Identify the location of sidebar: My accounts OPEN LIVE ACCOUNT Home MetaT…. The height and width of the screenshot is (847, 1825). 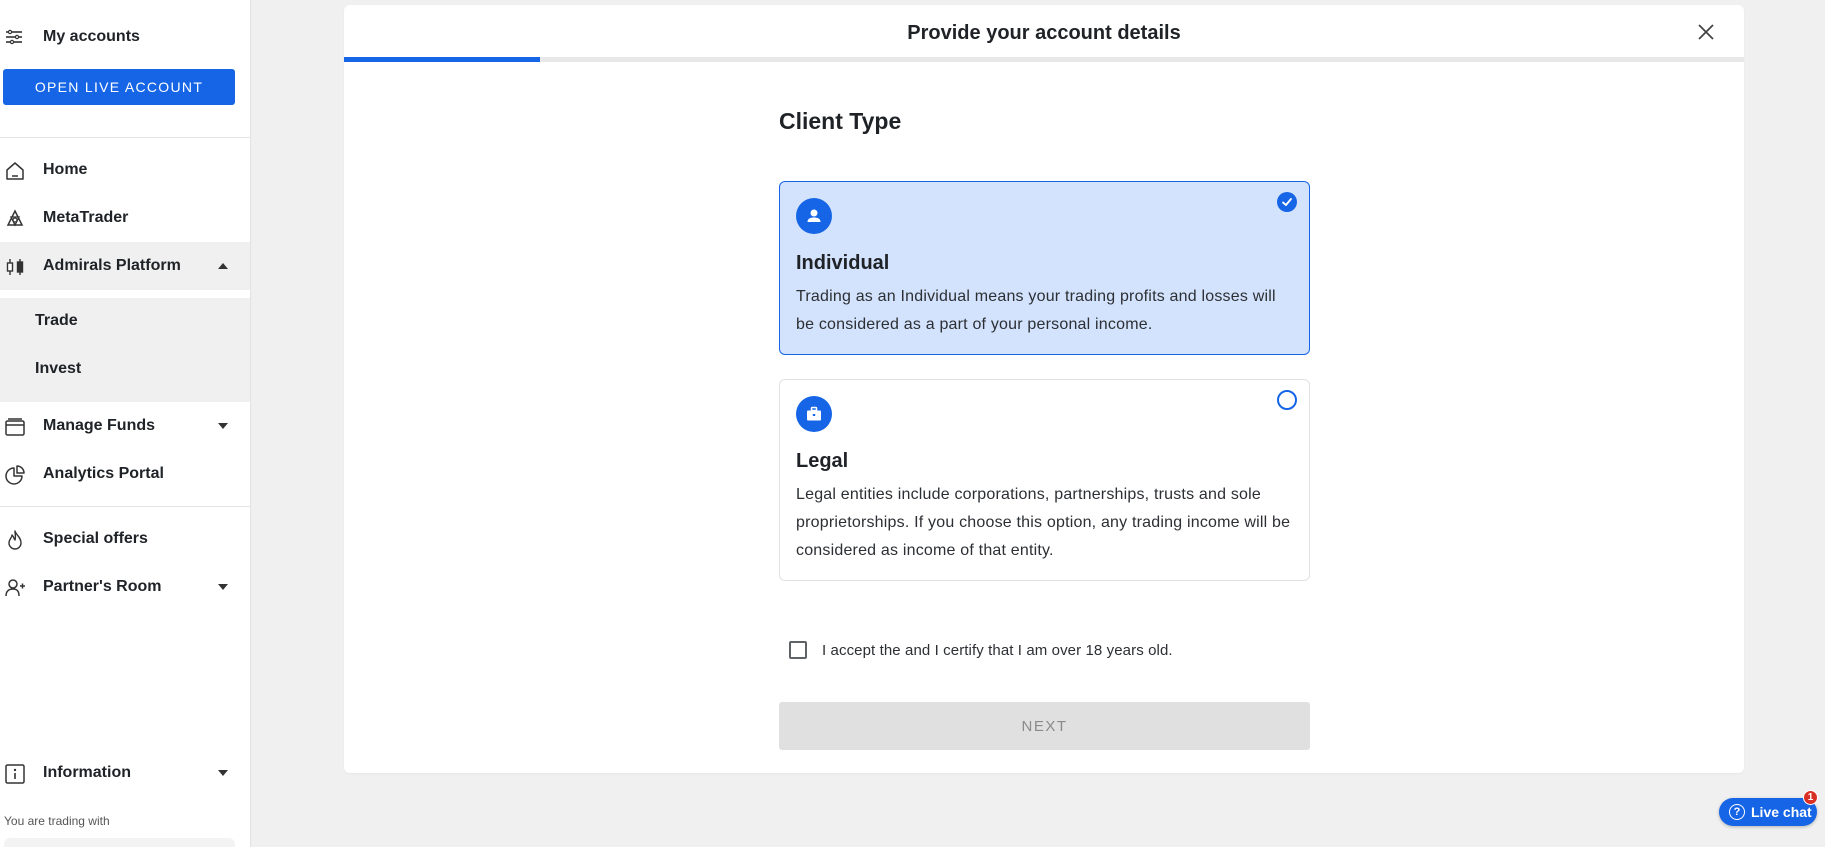
(125, 423).